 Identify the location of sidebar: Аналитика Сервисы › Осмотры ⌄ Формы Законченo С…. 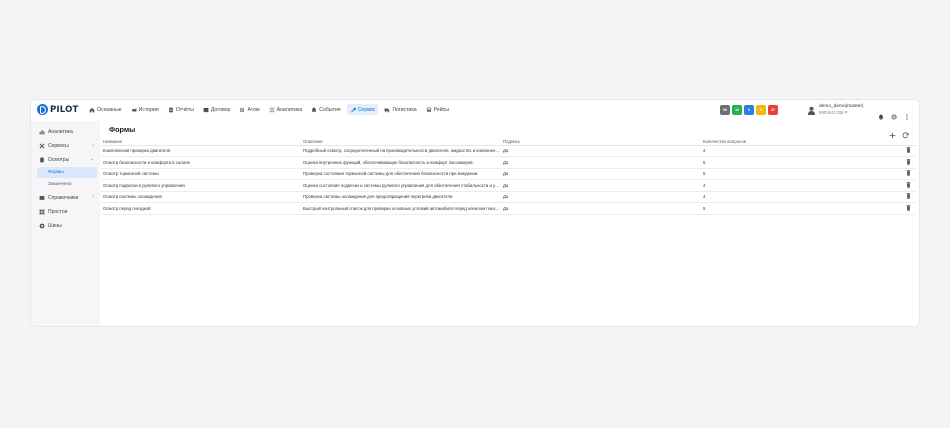
(65, 223).